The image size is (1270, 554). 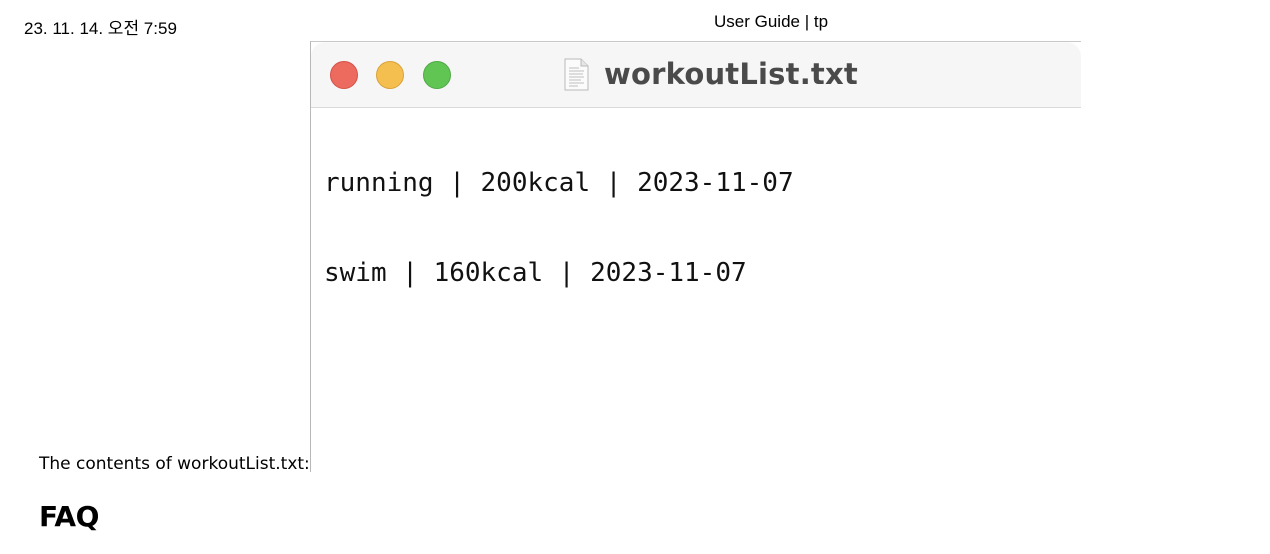 I want to click on print-datetime: 23. 11. 14. 오전 7:59, so click(x=100, y=28).